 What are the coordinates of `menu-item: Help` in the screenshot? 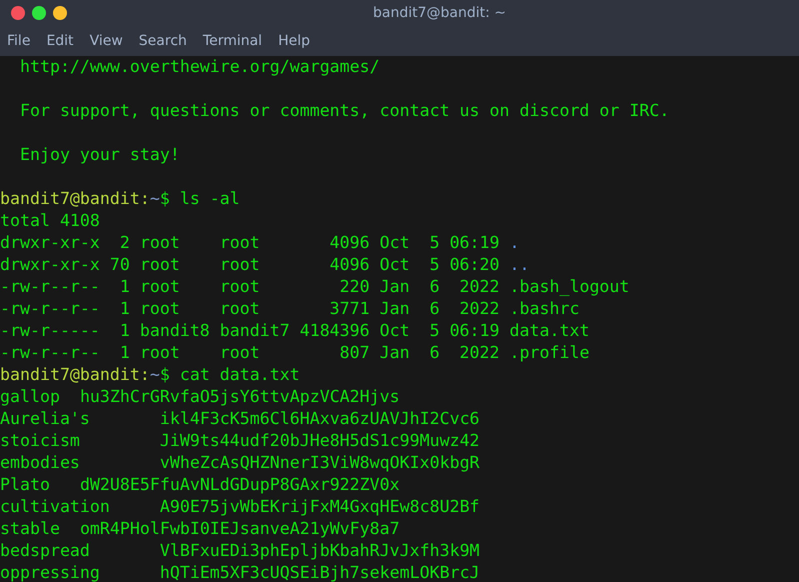 It's located at (294, 41).